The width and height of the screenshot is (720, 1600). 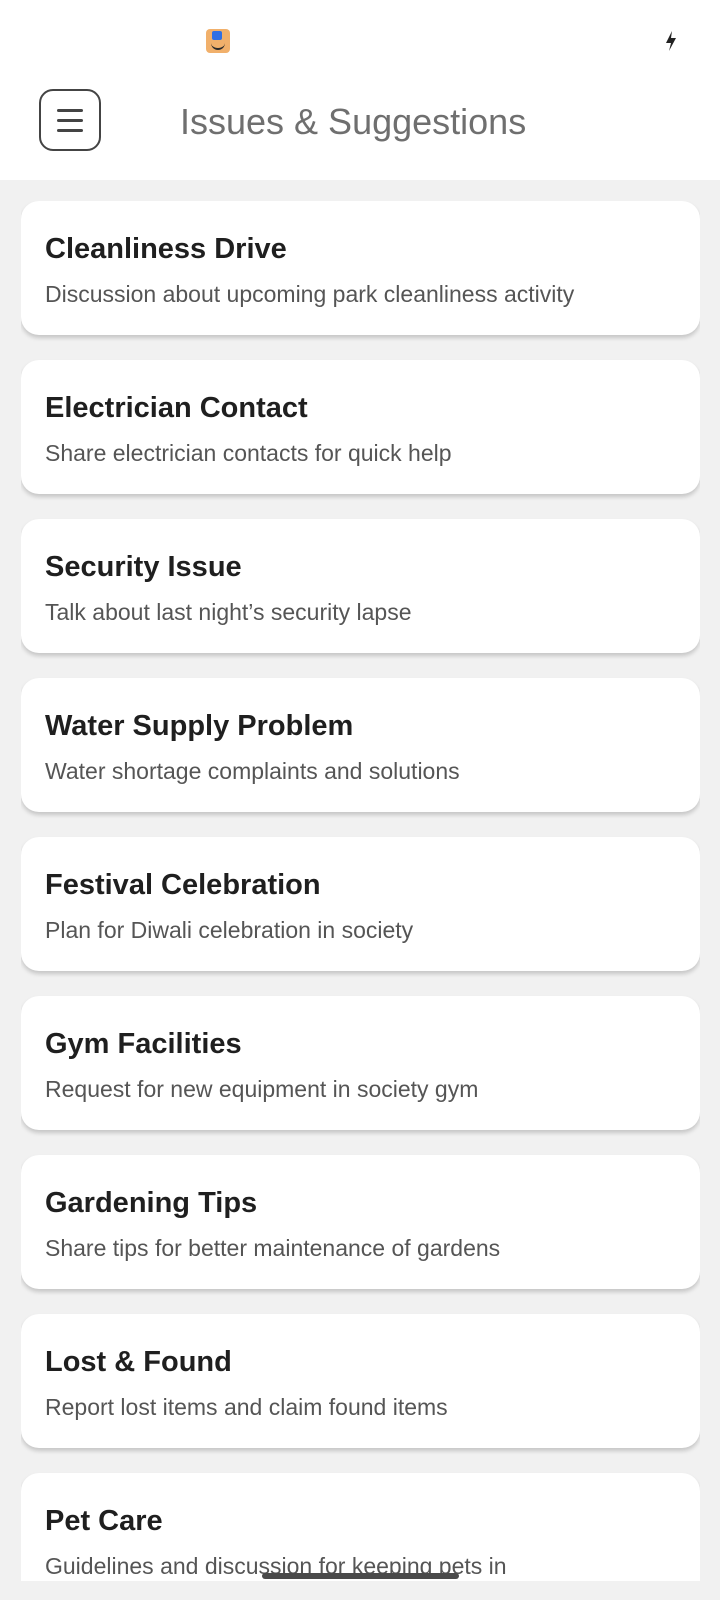 What do you see at coordinates (151, 1203) in the screenshot?
I see `topic-title: Gardening Tips` at bounding box center [151, 1203].